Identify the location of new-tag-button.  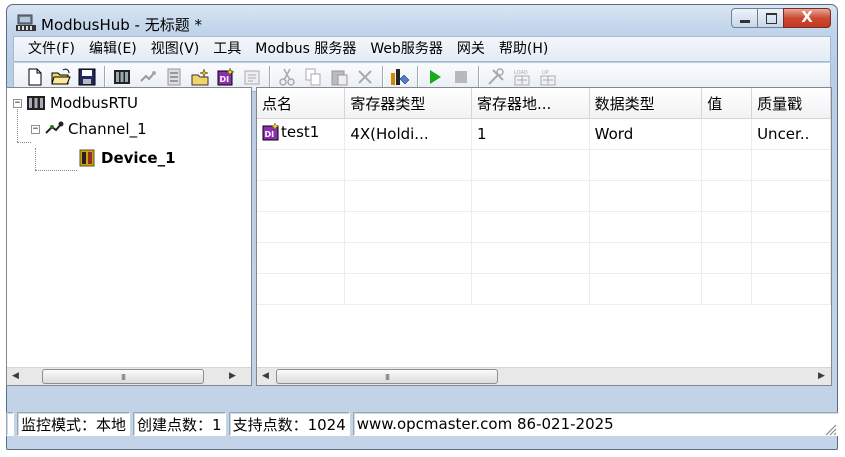
(200, 77).